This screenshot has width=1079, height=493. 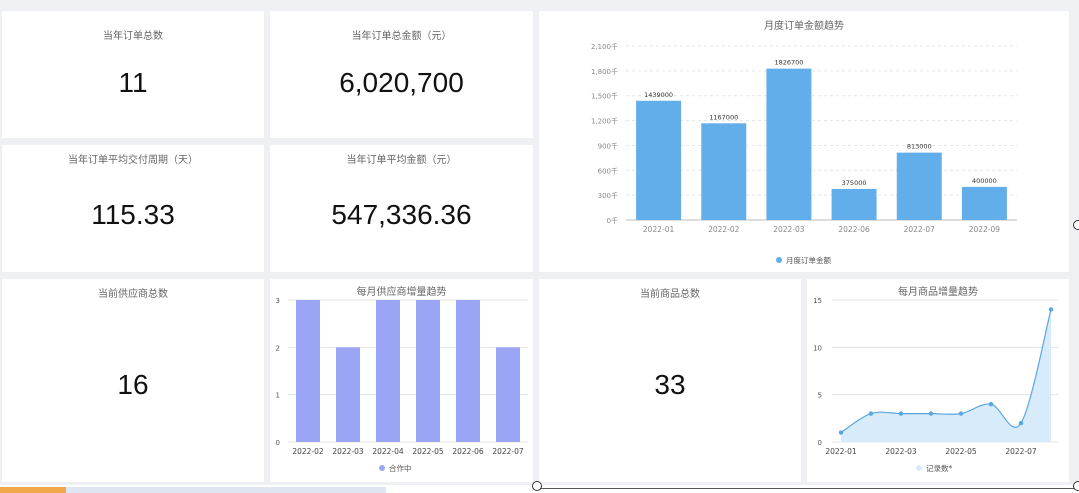 What do you see at coordinates (604, 46) in the screenshot?
I see `y-tick-label: 2,100千` at bounding box center [604, 46].